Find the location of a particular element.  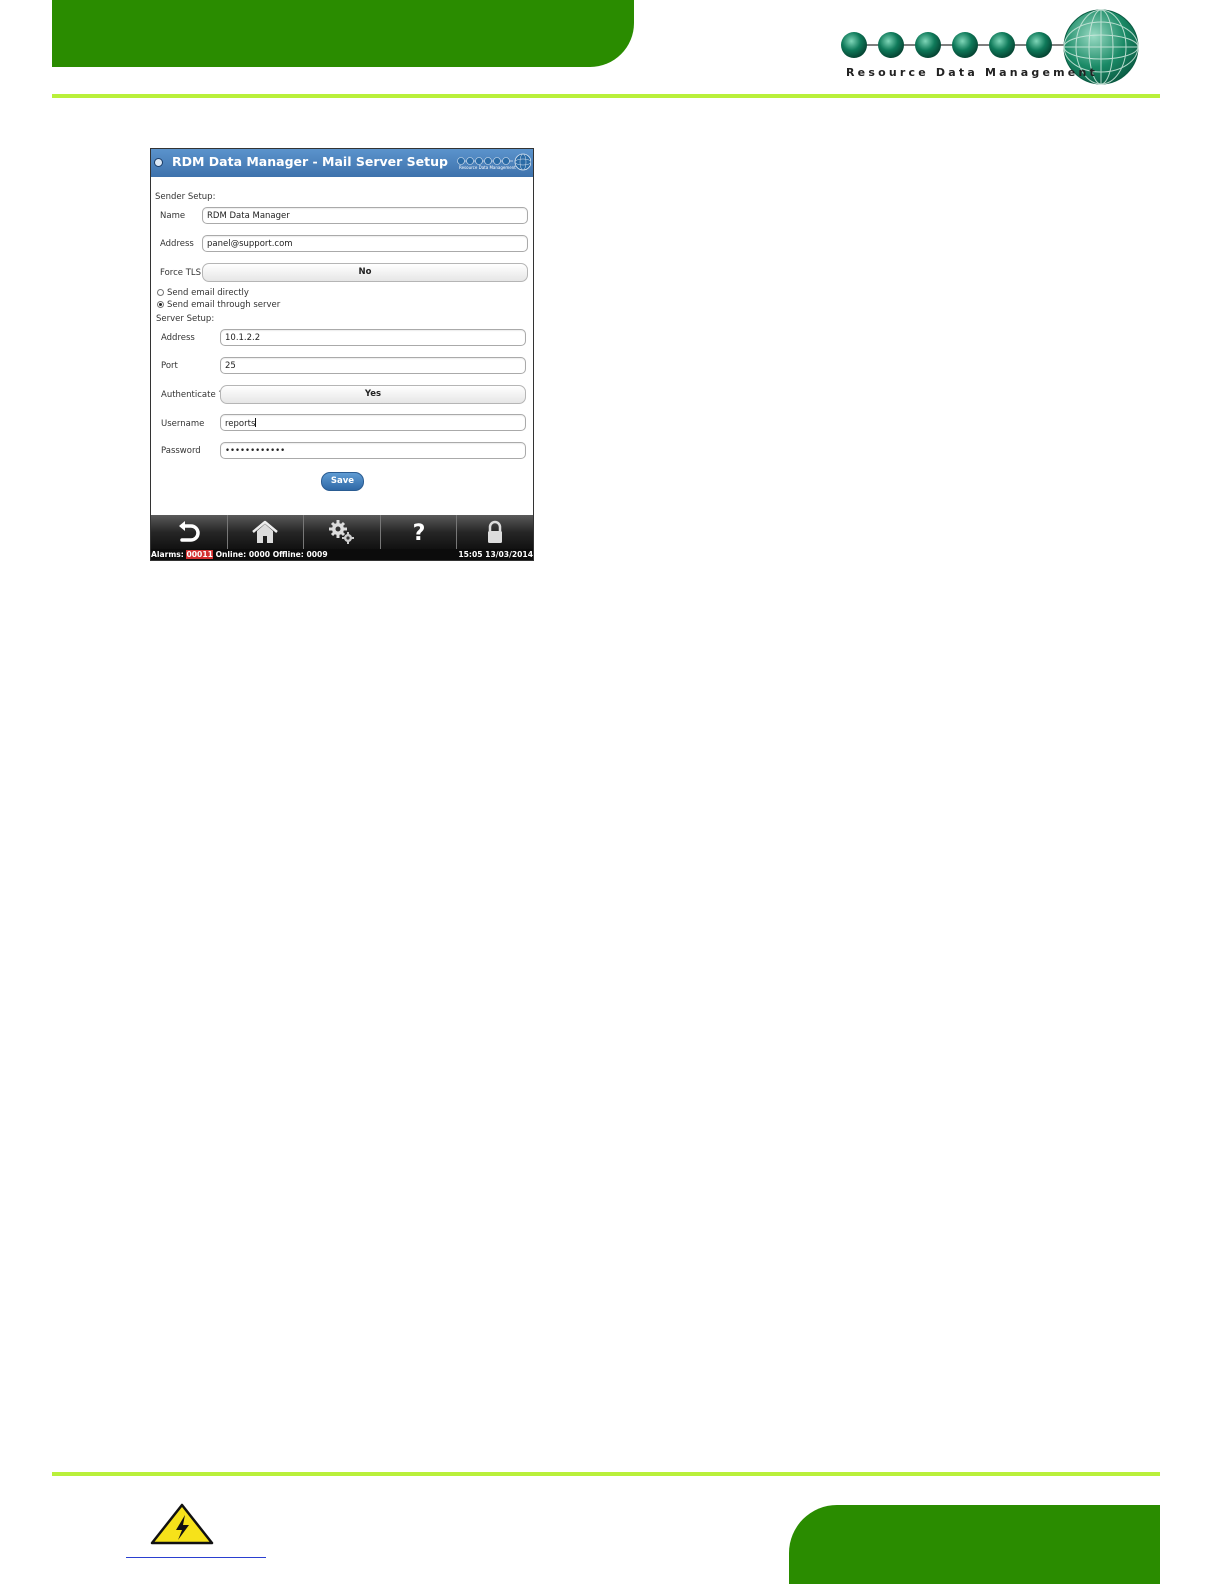

lock-button is located at coordinates (495, 532).